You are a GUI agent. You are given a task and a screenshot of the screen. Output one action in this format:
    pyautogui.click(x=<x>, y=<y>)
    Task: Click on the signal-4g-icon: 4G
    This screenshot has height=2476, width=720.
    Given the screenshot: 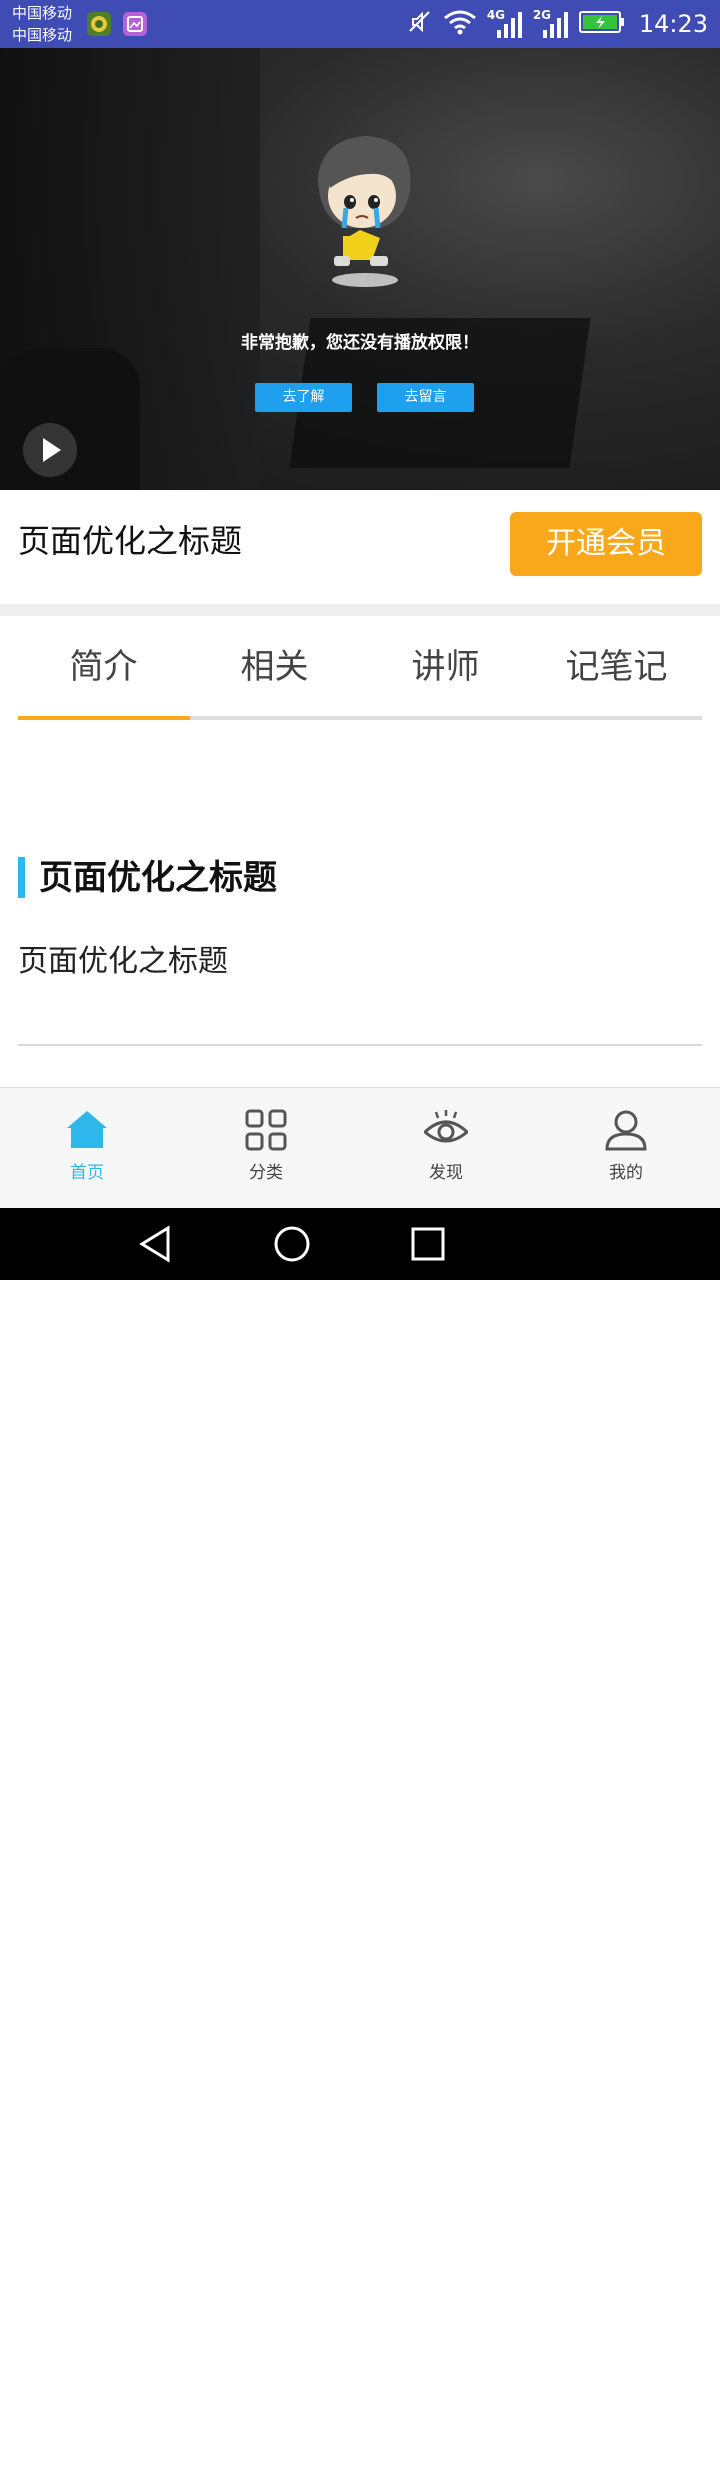 What is the action you would take?
    pyautogui.click(x=505, y=24)
    